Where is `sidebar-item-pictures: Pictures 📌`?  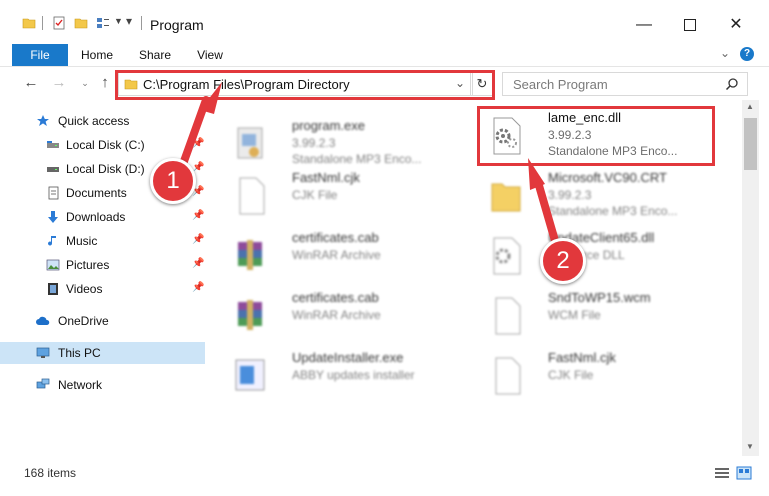 sidebar-item-pictures: Pictures 📌 is located at coordinates (102, 265).